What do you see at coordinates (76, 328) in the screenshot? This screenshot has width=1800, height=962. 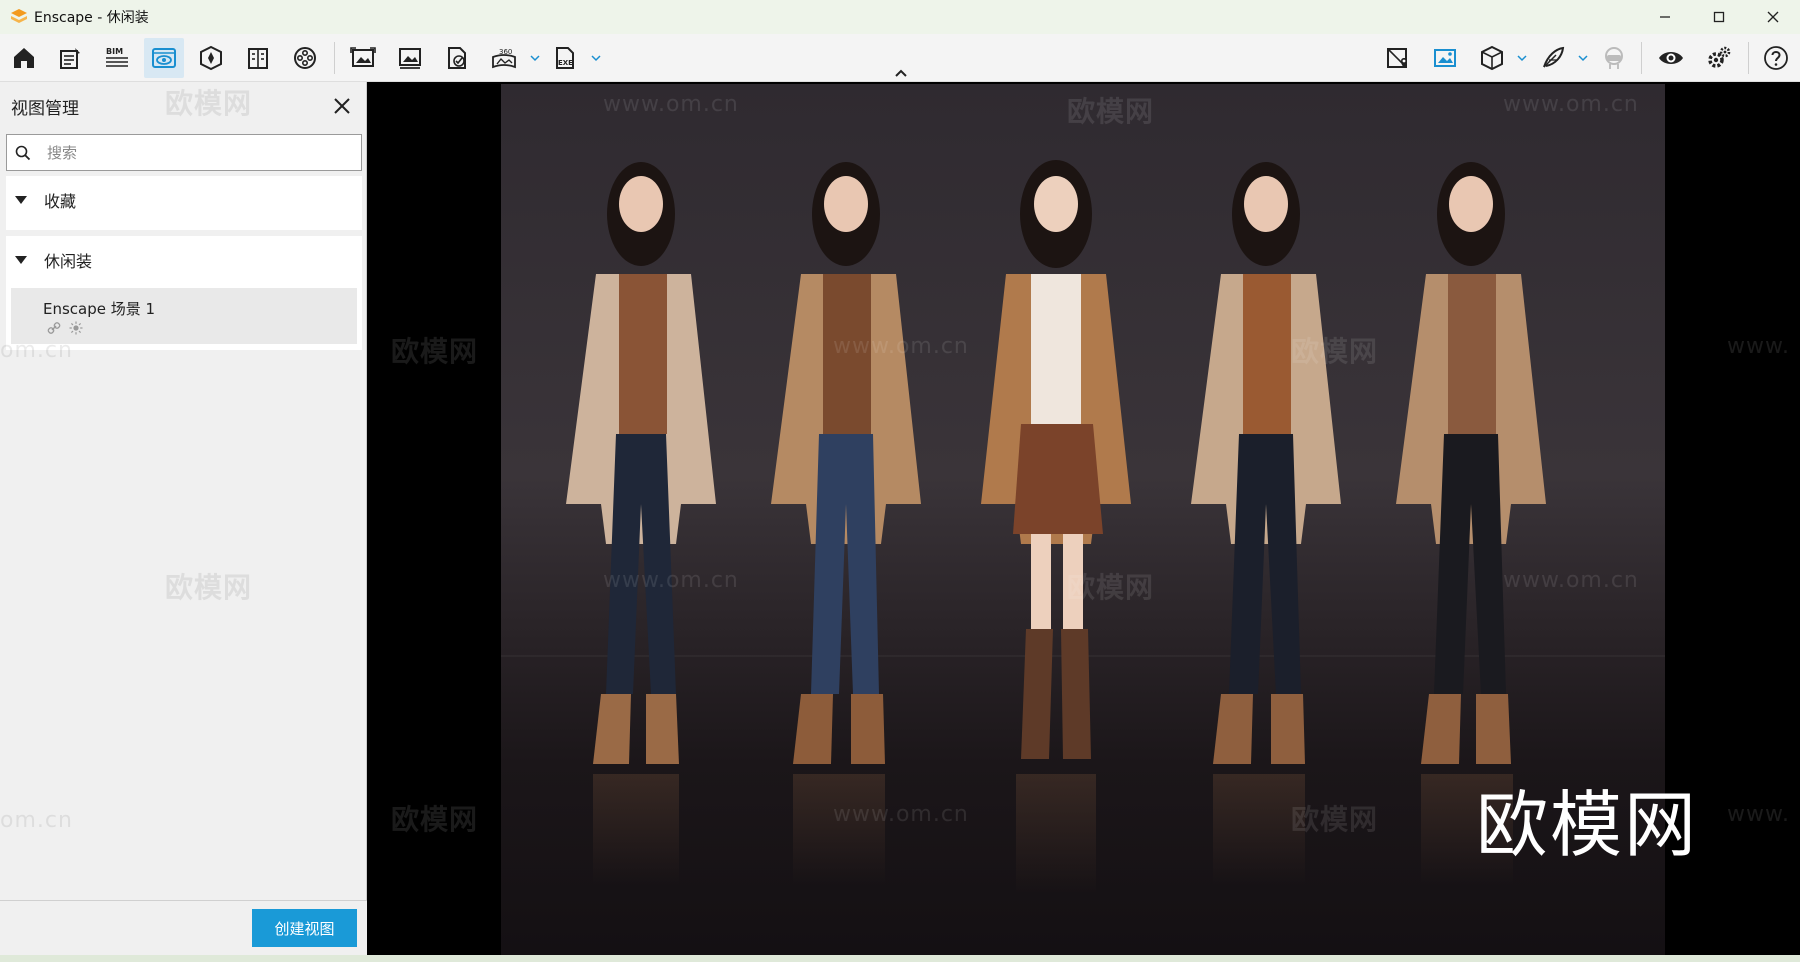 I see `sun-icon` at bounding box center [76, 328].